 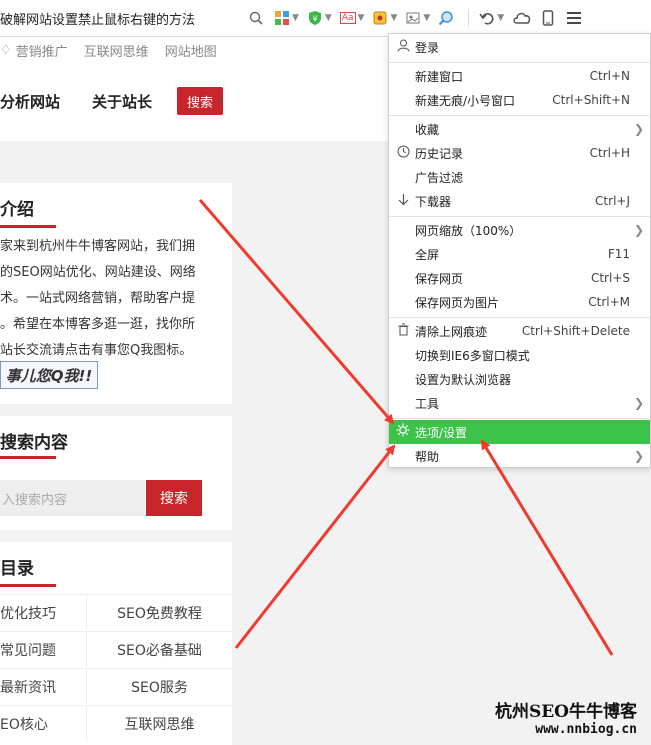 I want to click on menu-item-options-settings: 选项/设置, so click(x=519, y=432).